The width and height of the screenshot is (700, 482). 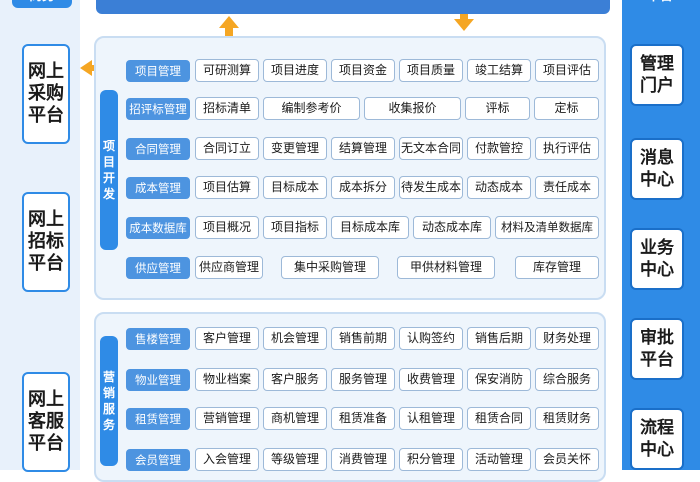 What do you see at coordinates (46, 422) in the screenshot?
I see `online-service-platform-box: 网上 客服 平台` at bounding box center [46, 422].